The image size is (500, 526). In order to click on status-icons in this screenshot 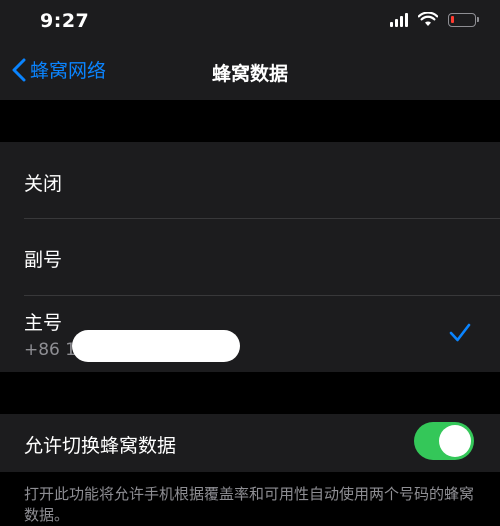, I will do `click(434, 19)`.